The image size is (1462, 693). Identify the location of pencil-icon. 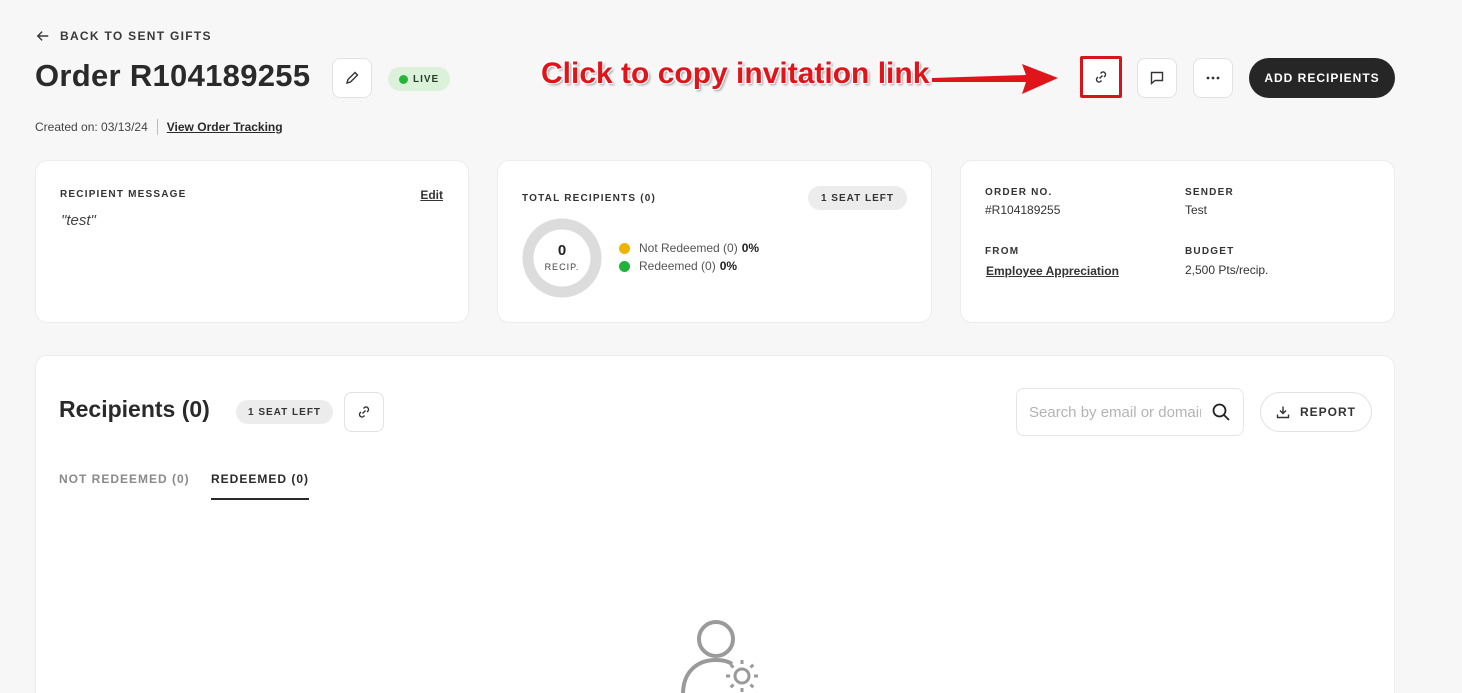
(352, 78).